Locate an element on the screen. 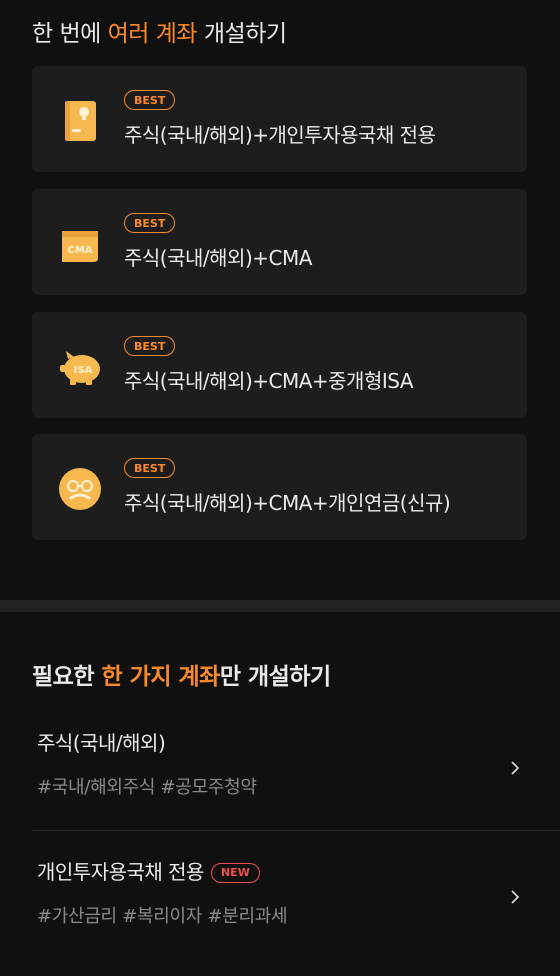 The height and width of the screenshot is (976, 560). single-account-stock: 주식(국내/해외) #국내/해외주식 #공모주청약 is located at coordinates (280, 787).